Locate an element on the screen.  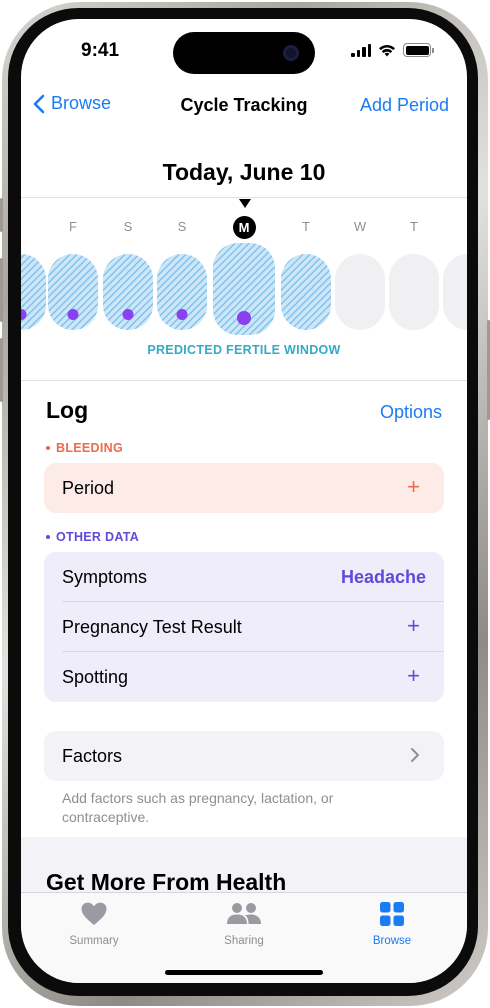
tab-sharing: Sharing is located at coordinates (244, 924).